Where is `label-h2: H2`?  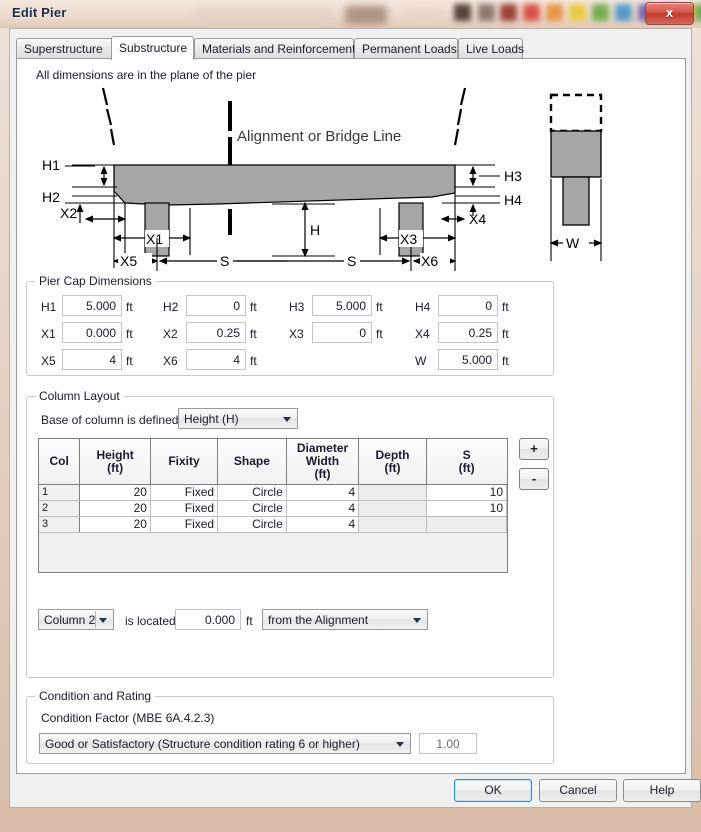
label-h2: H2 is located at coordinates (51, 197).